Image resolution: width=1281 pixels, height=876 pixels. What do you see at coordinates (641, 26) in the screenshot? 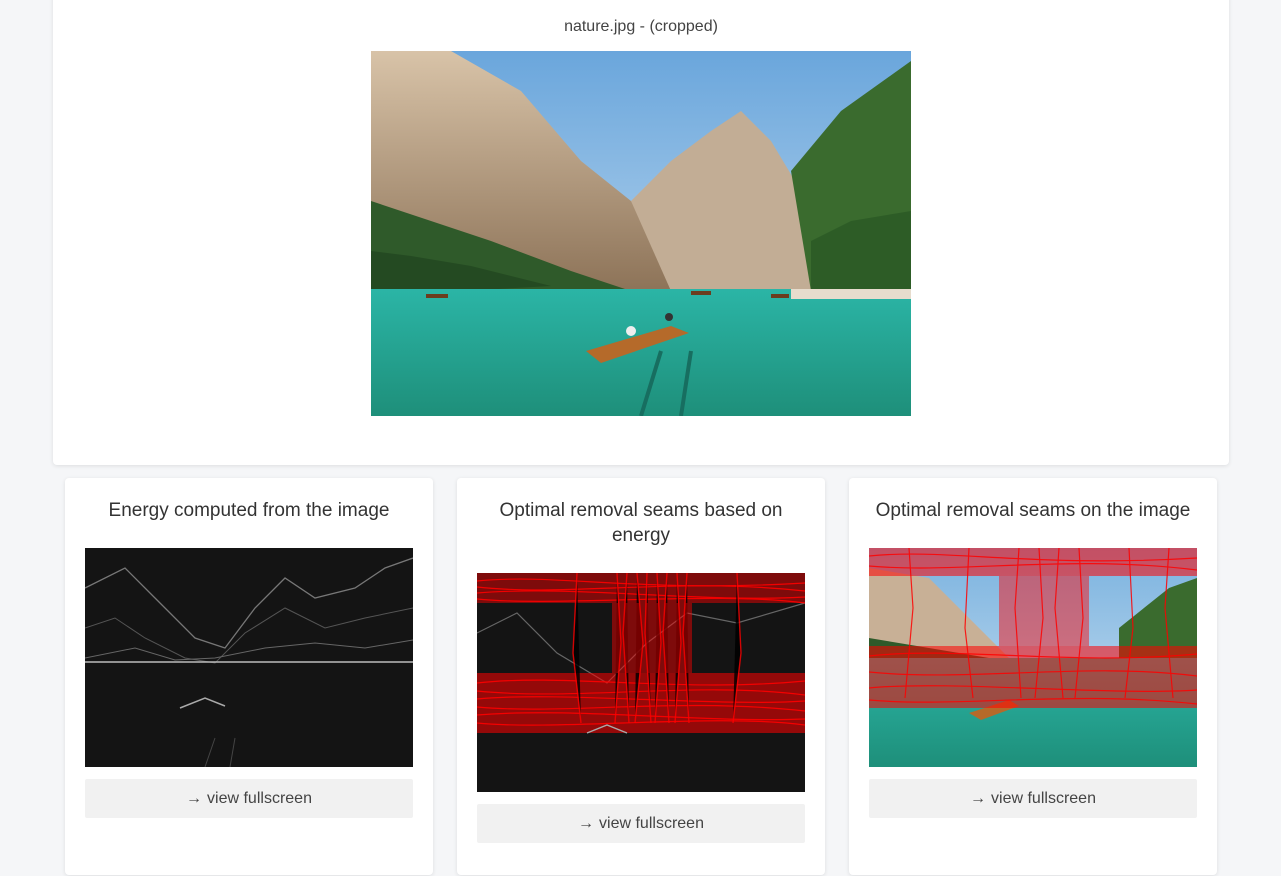
I see `image-title: nature.jpg - (cropped)` at bounding box center [641, 26].